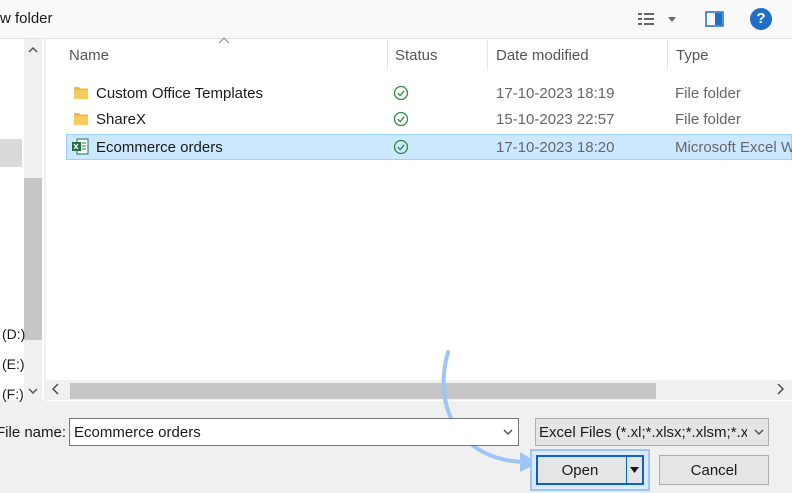  I want to click on excel-file-icon, so click(80, 146).